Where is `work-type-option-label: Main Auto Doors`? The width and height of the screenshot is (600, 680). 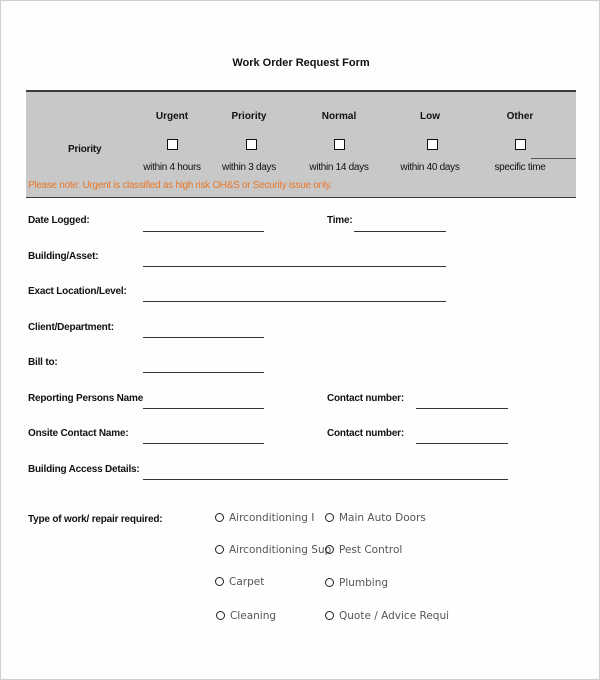 work-type-option-label: Main Auto Doors is located at coordinates (382, 518).